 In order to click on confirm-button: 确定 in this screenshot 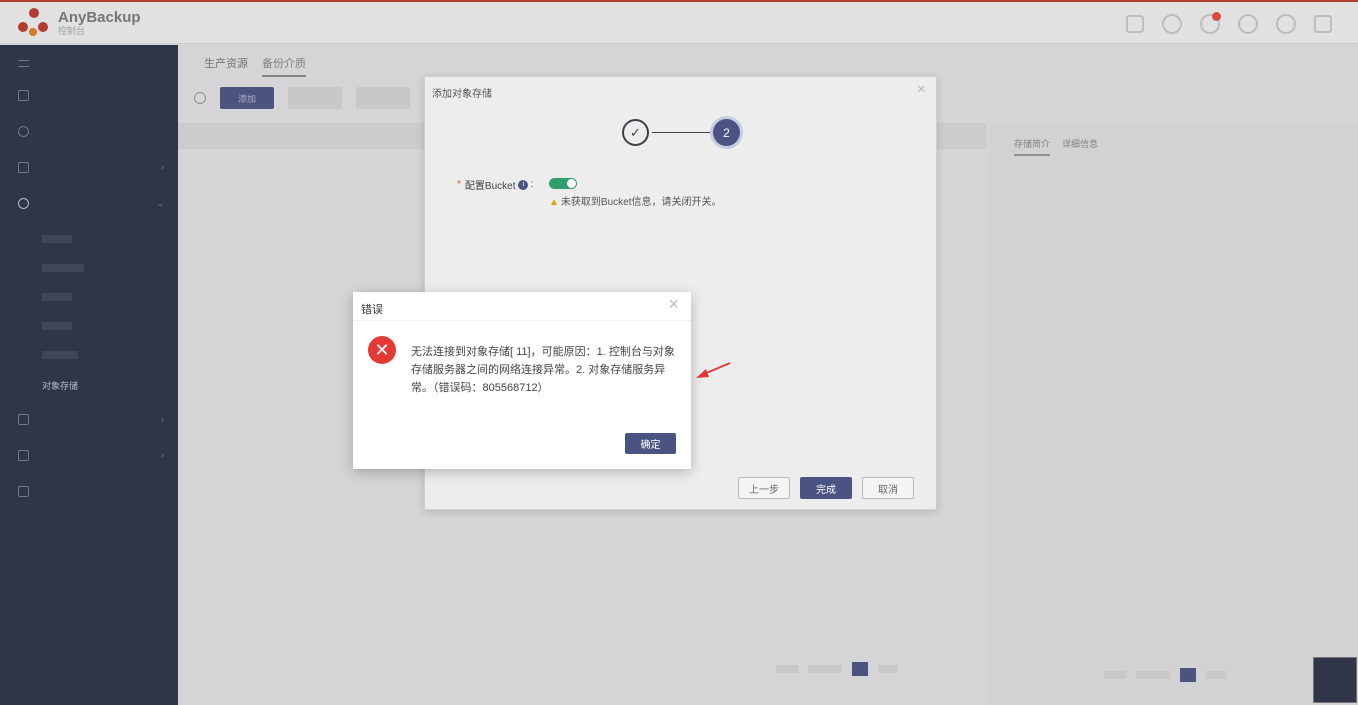, I will do `click(650, 443)`.